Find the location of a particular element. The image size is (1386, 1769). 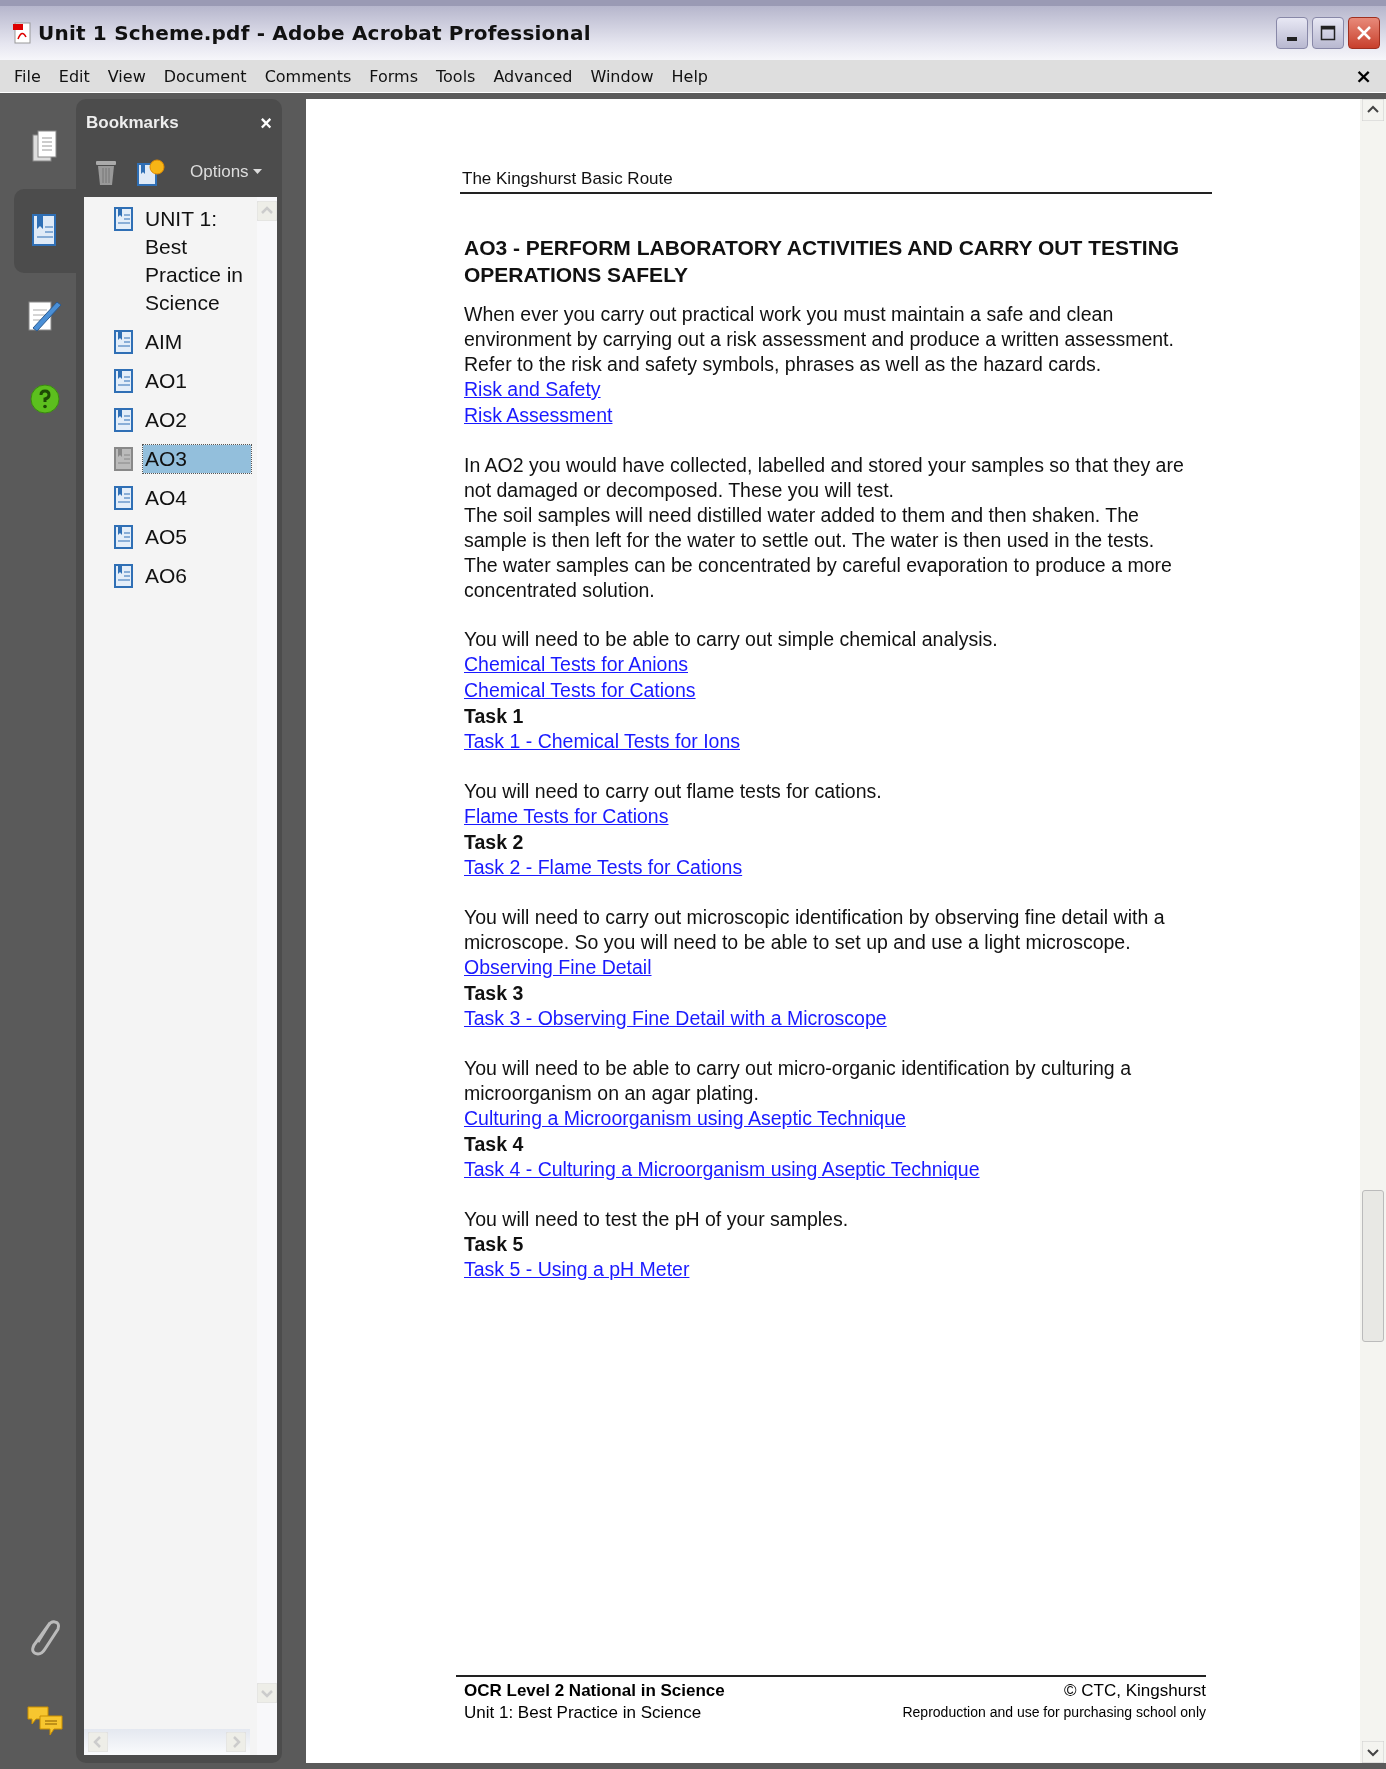

paragraph: You will need to carry out microscopic identification by observing fine detail with a microscope. So you will need to be able to set up and use a light microscope. is located at coordinates (815, 930).